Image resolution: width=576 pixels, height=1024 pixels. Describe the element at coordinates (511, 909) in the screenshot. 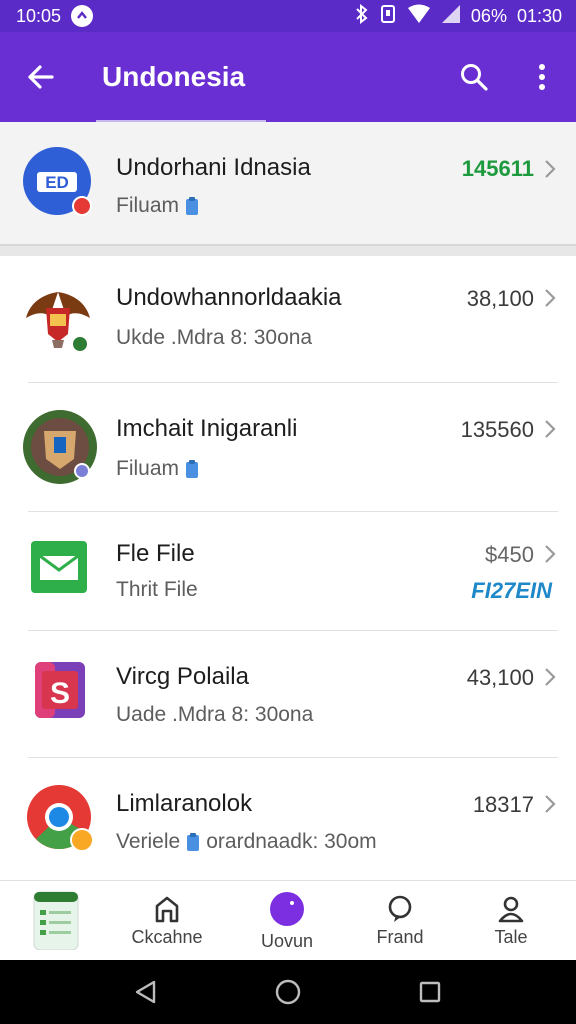

I see `person-icon` at that location.